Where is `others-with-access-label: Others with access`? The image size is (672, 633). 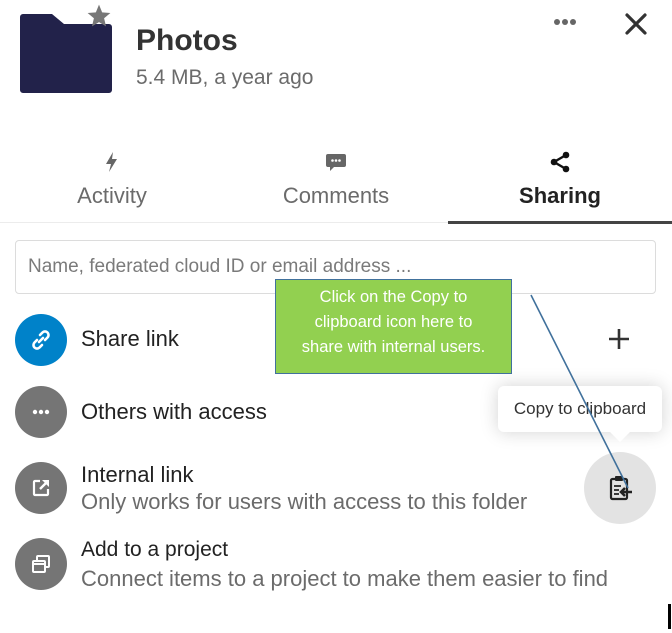 others-with-access-label: Others with access is located at coordinates (174, 411).